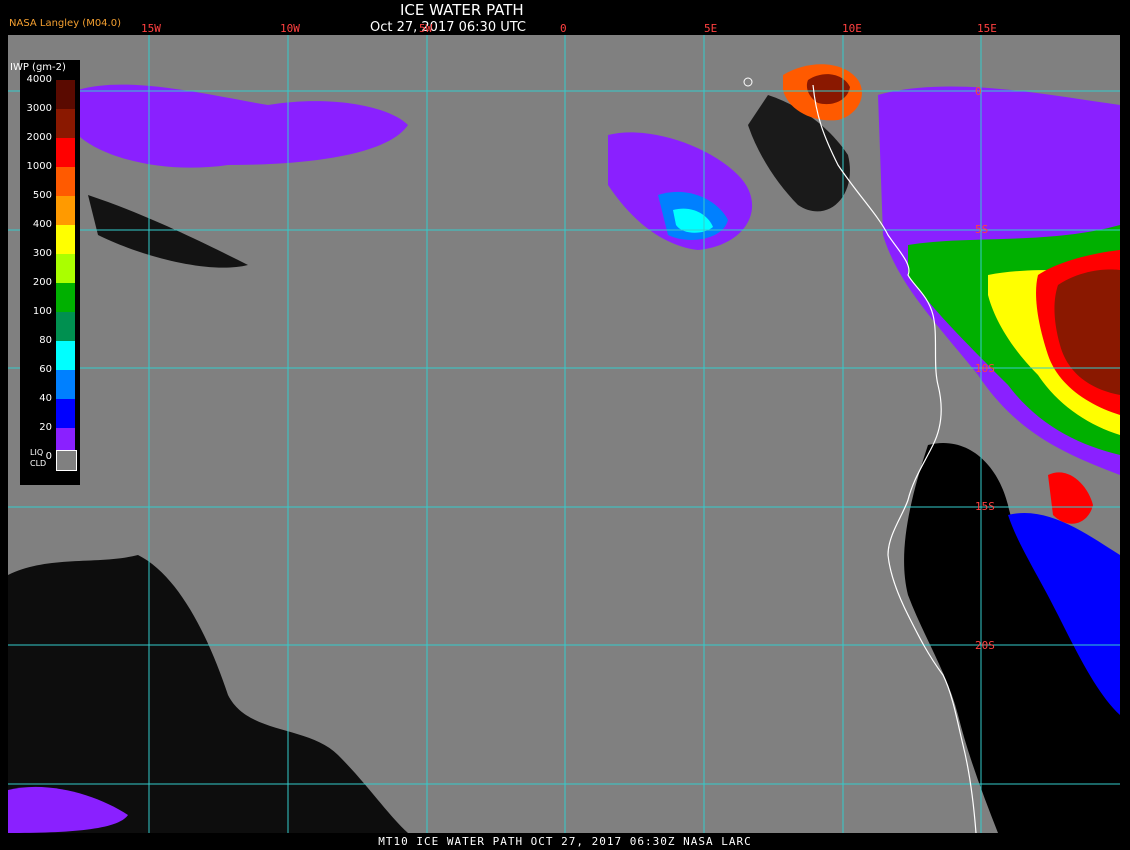 The image size is (1130, 850). Describe the element at coordinates (987, 28) in the screenshot. I see `lon-label: 15E` at that location.